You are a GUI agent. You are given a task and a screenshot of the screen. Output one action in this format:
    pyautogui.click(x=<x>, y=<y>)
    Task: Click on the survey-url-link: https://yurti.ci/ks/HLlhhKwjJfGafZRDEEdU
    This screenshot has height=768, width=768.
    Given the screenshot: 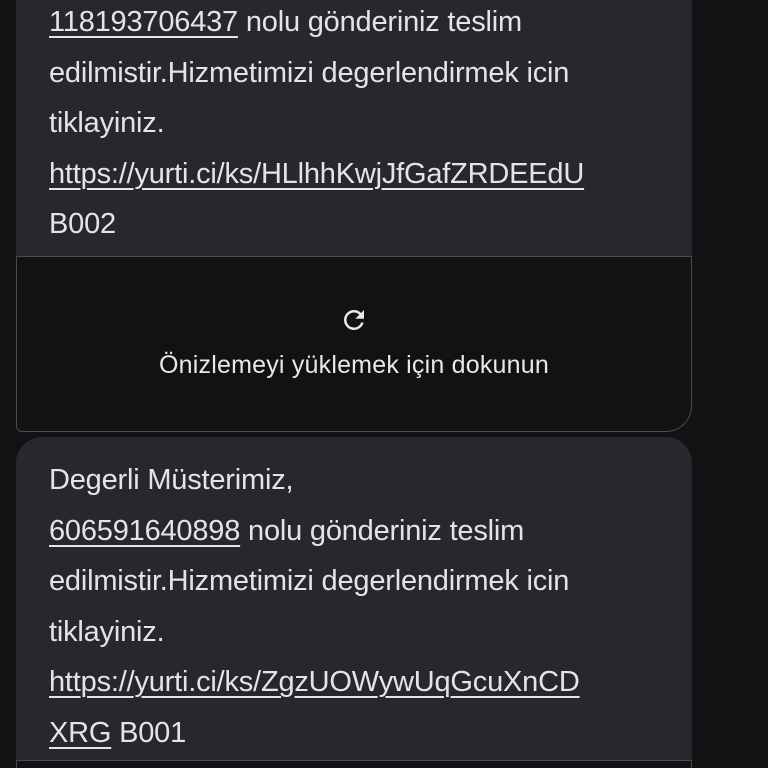 What is the action you would take?
    pyautogui.click(x=316, y=174)
    